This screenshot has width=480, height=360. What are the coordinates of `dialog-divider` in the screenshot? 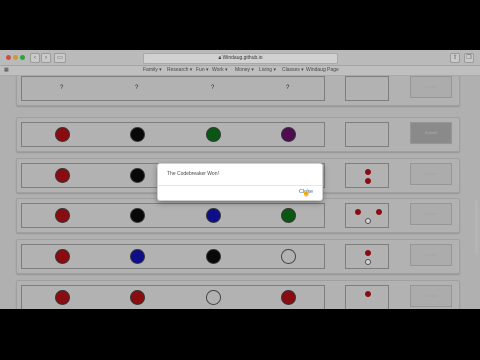 It's located at (240, 185).